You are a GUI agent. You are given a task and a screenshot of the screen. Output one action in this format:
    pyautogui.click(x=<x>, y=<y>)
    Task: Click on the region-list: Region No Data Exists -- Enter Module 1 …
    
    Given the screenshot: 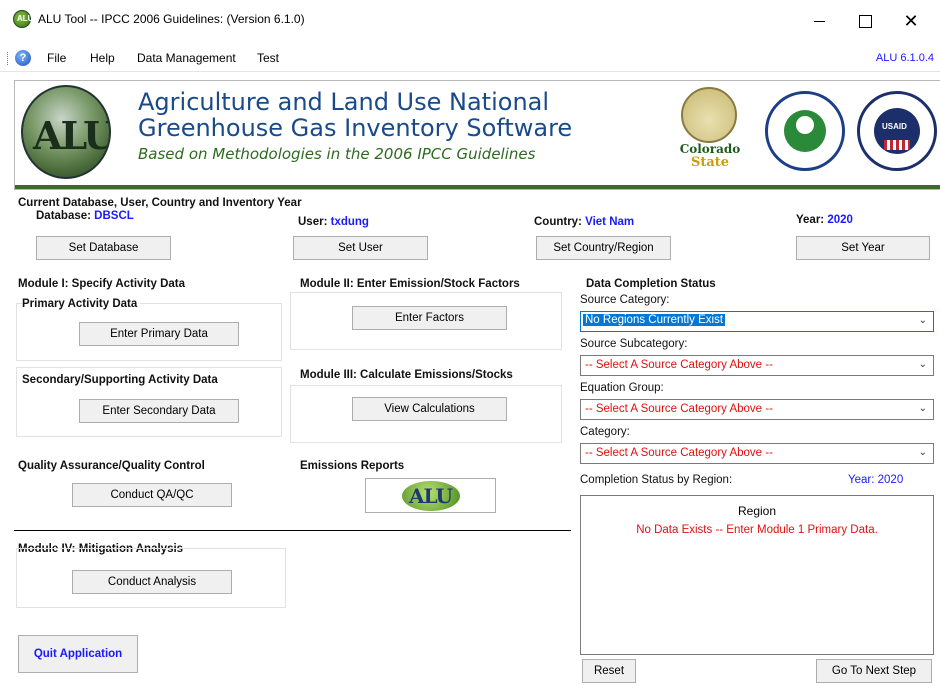 What is the action you would take?
    pyautogui.click(x=757, y=575)
    